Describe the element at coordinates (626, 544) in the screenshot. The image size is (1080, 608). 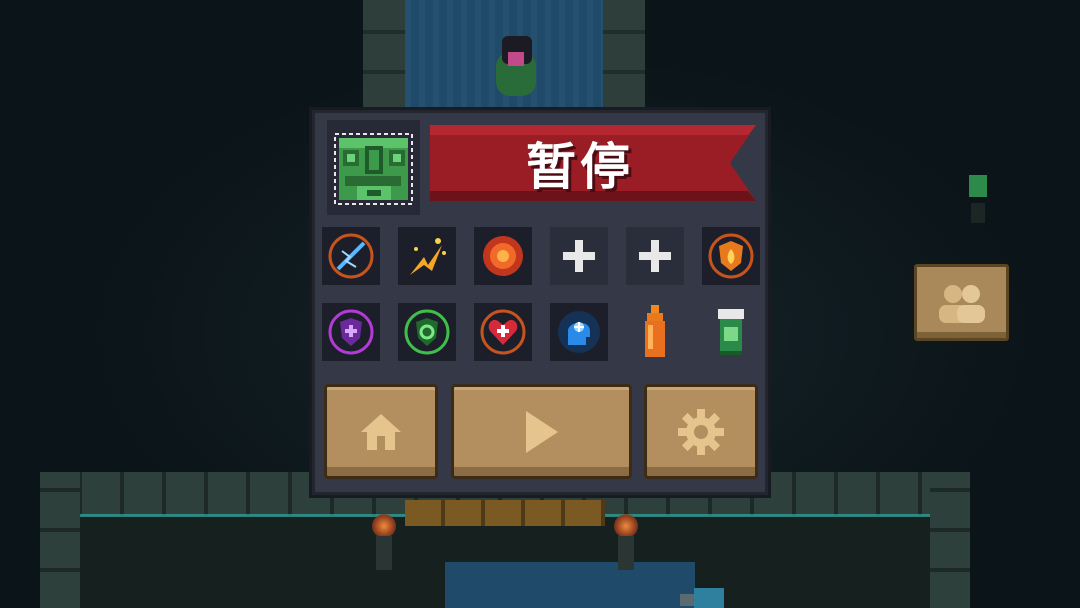
I see `torch-right` at that location.